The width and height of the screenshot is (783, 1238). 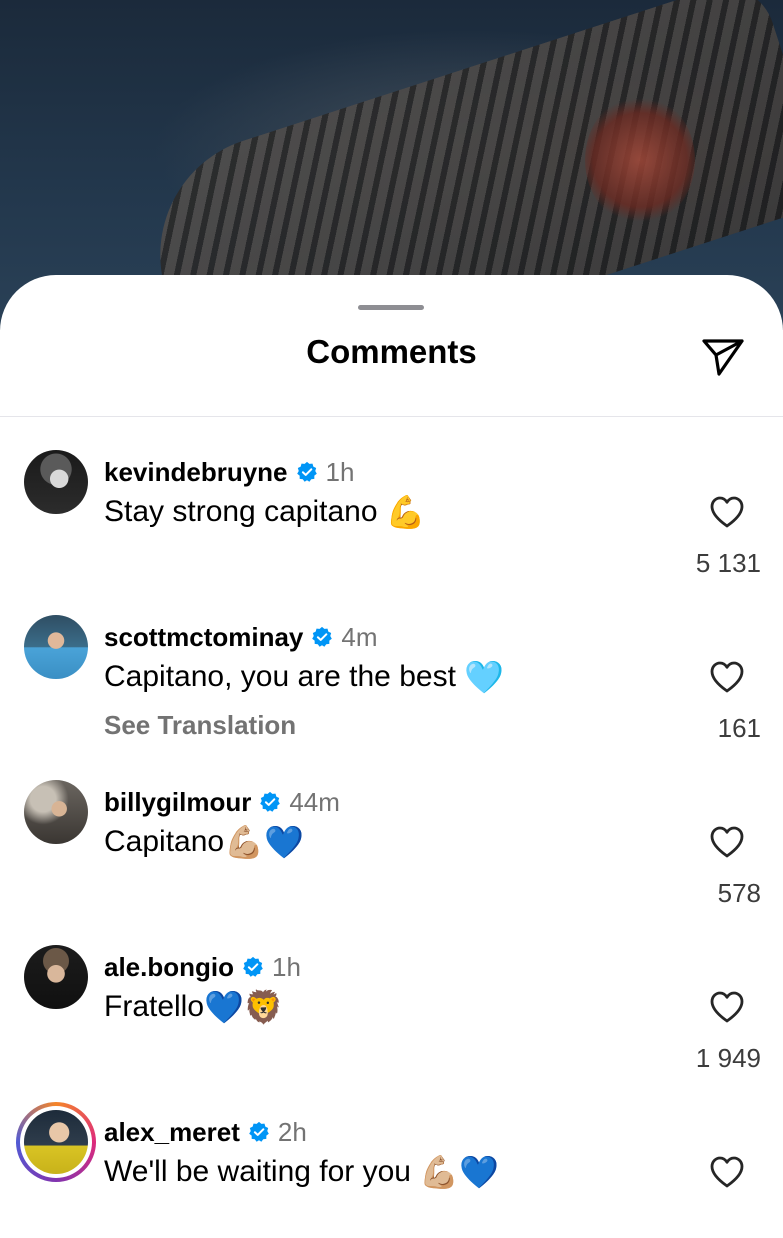 What do you see at coordinates (196, 472) in the screenshot?
I see `username: kevindebruyne` at bounding box center [196, 472].